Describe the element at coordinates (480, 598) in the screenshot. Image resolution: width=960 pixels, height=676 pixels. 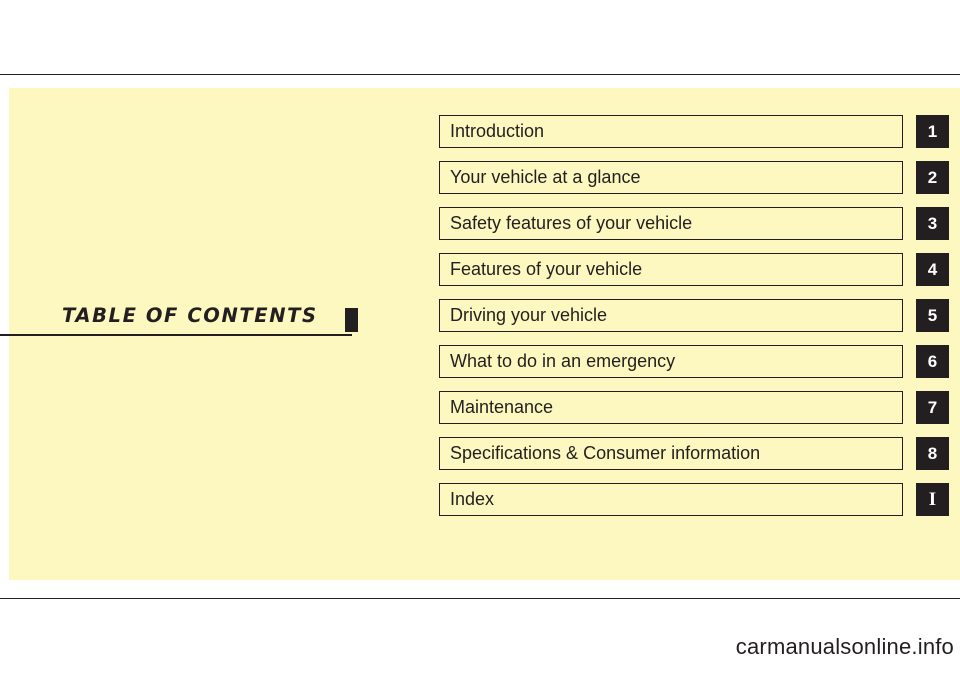
I see `footer-divider` at that location.